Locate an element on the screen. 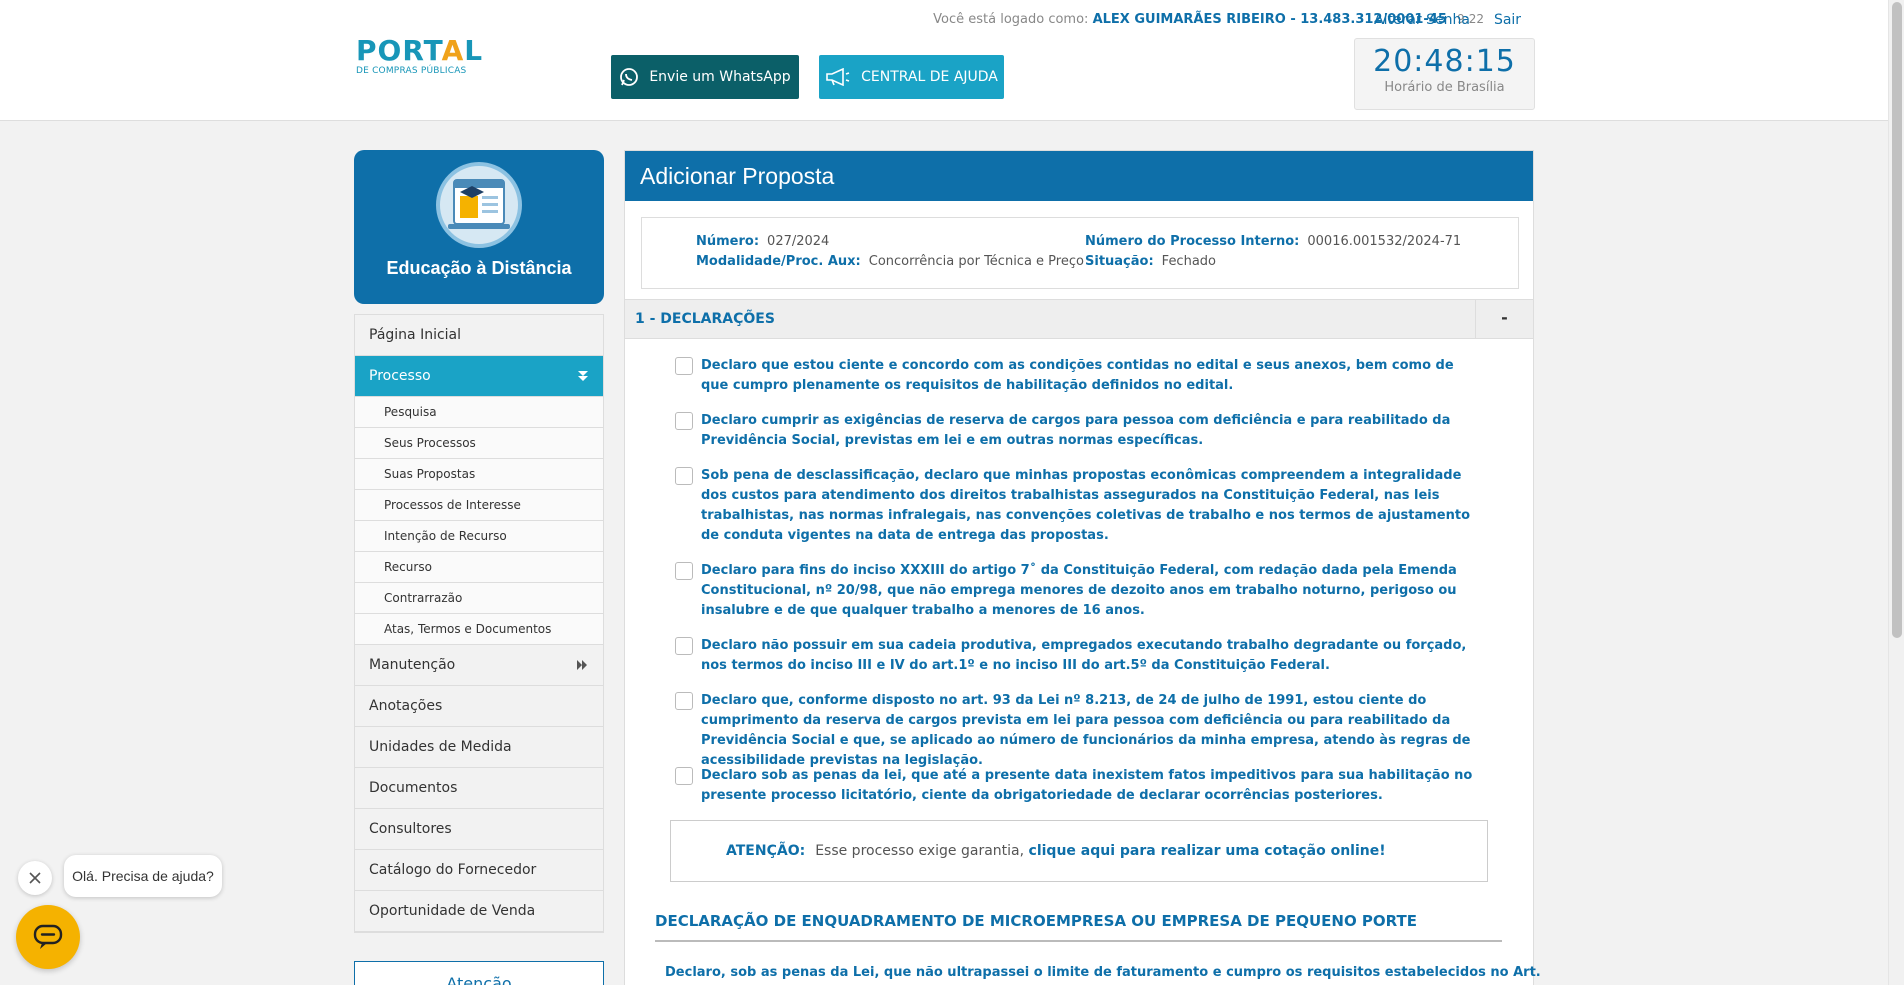  megaphone-icon is located at coordinates (838, 77).